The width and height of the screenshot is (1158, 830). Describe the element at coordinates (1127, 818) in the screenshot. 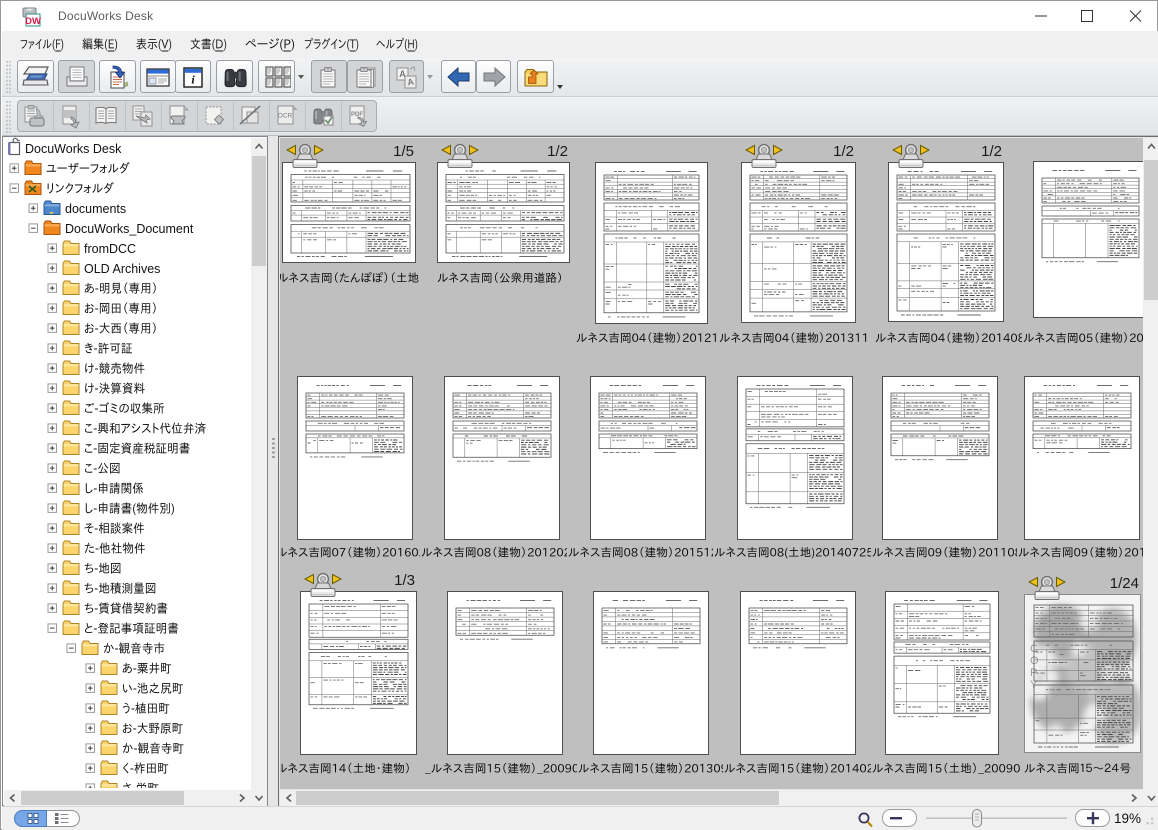

I see `svg-text: 19%` at that location.